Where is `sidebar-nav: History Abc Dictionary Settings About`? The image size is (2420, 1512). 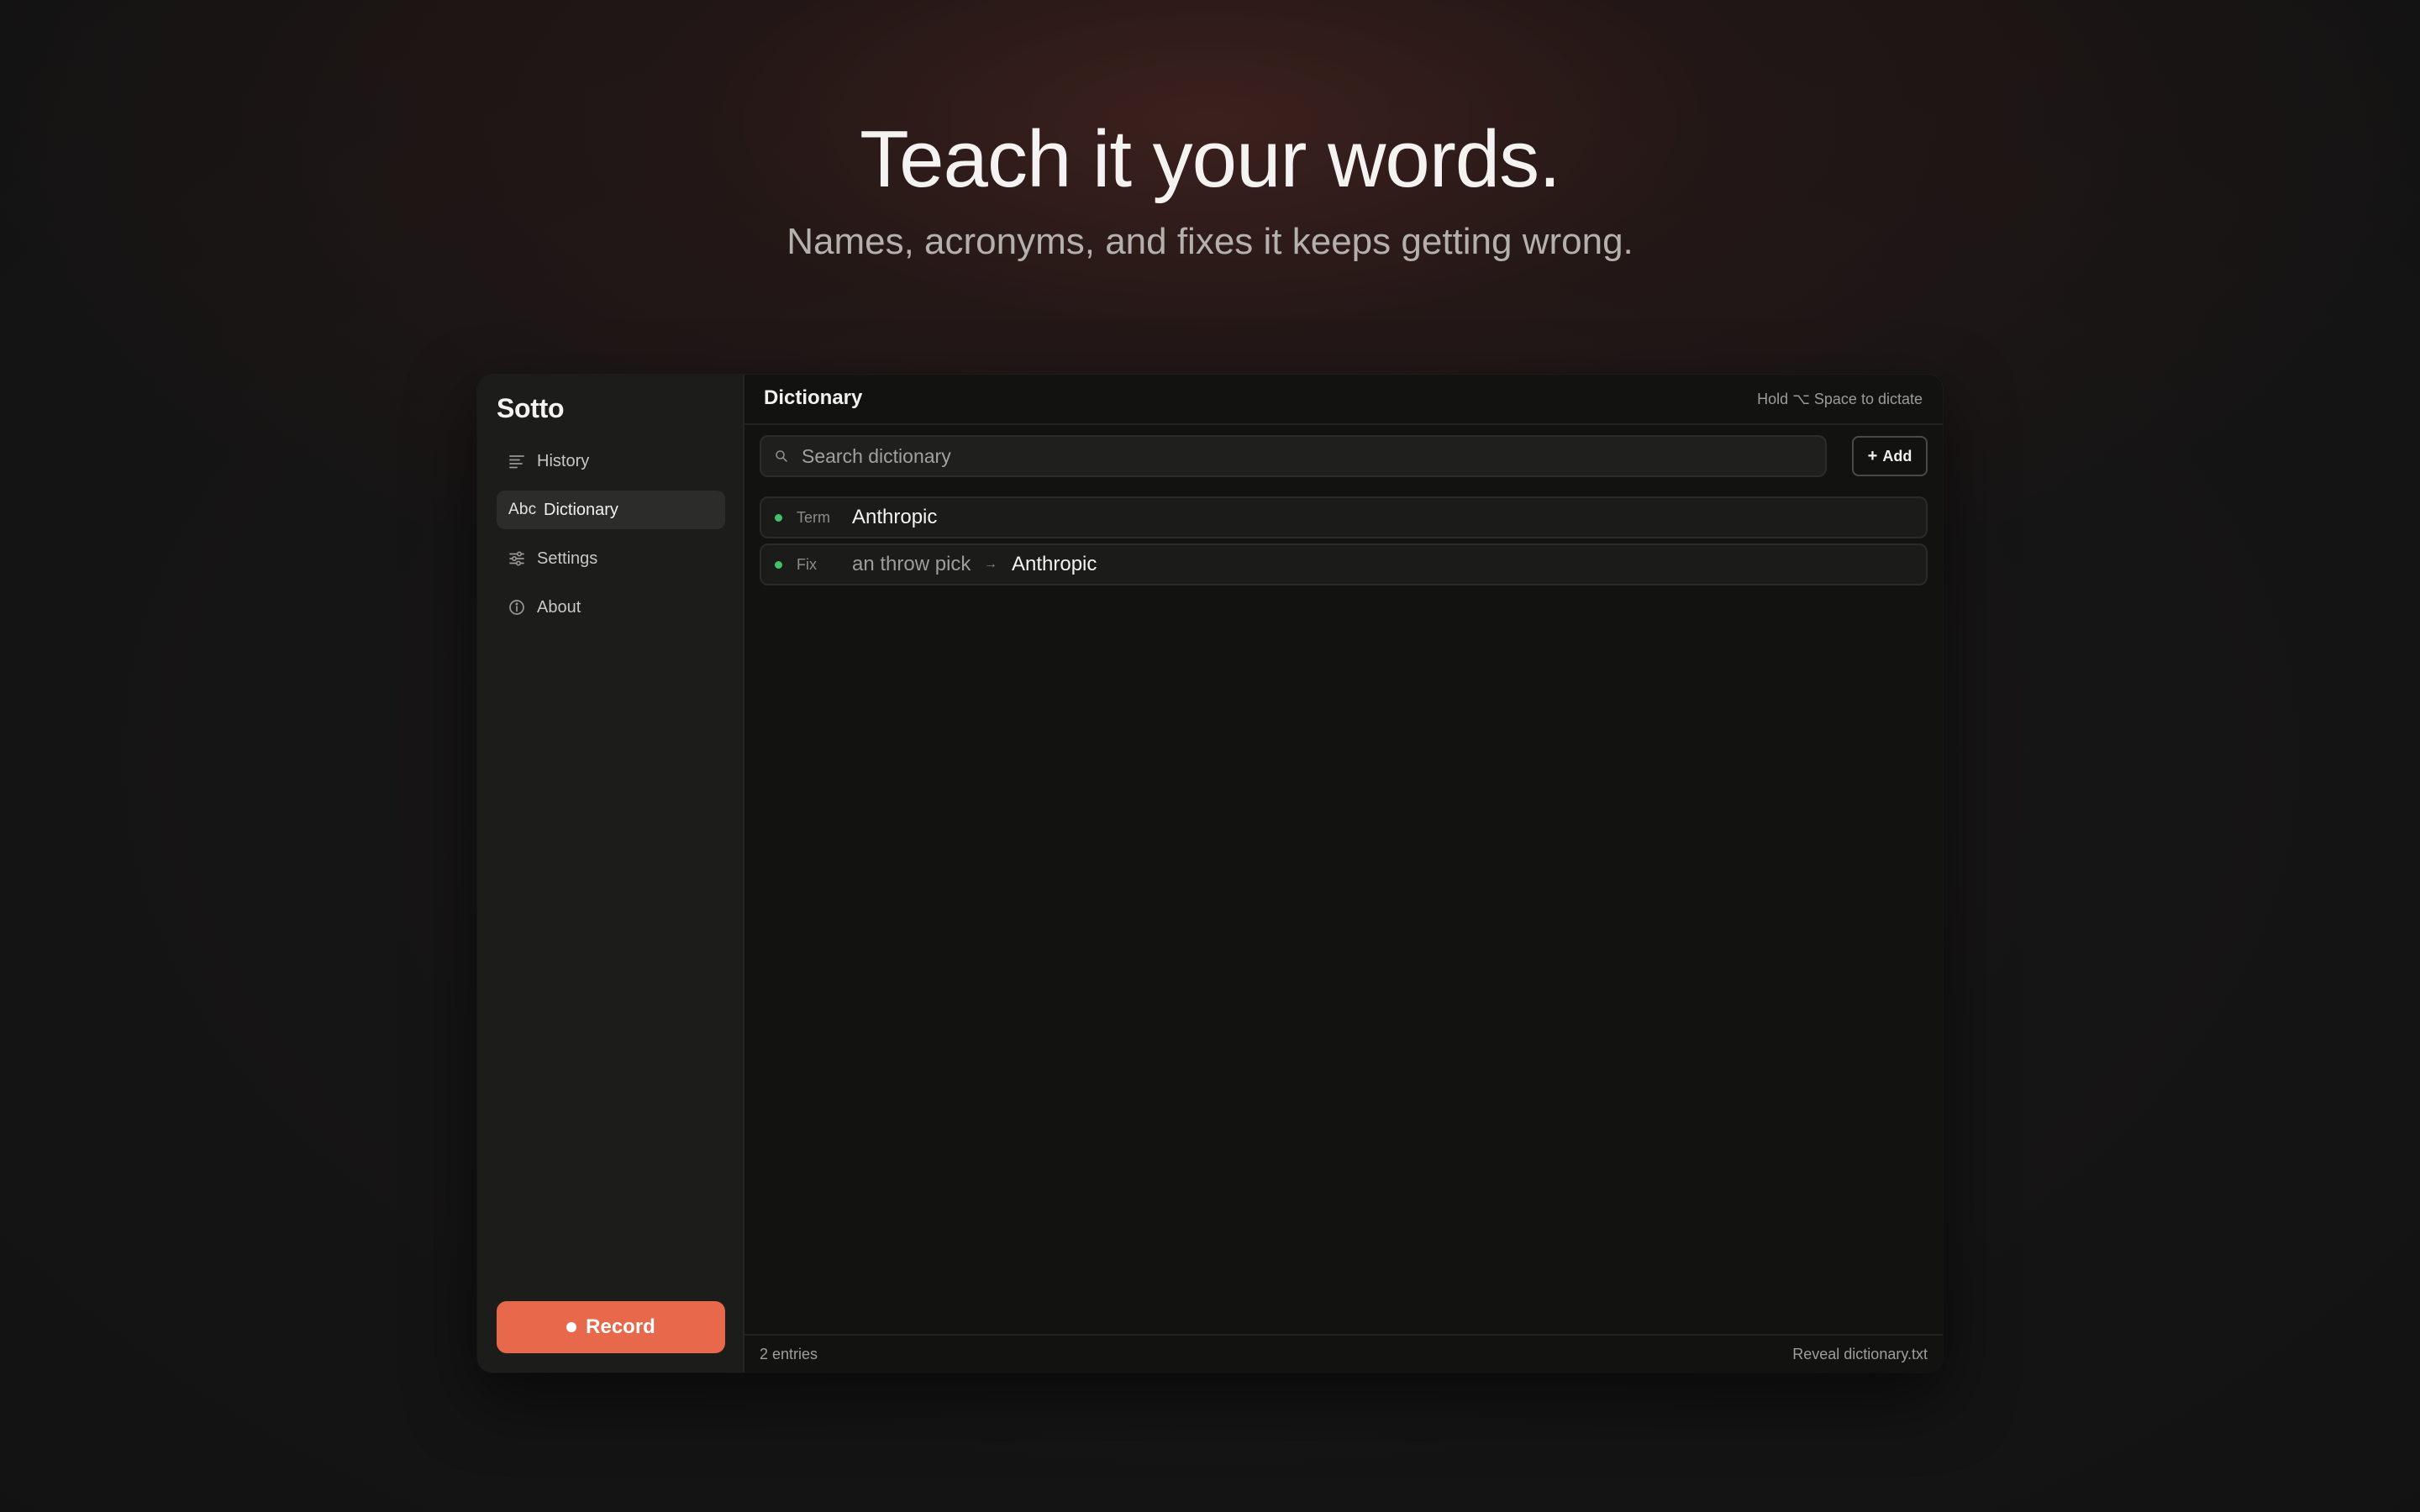 sidebar-nav: History Abc Dictionary Settings About is located at coordinates (611, 539).